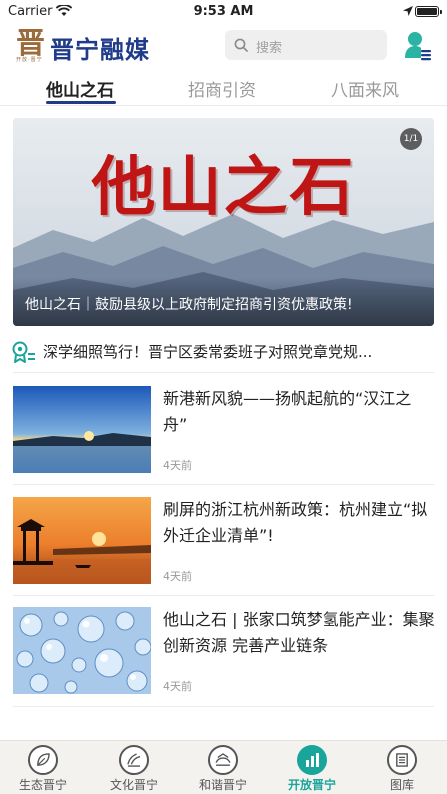 Image resolution: width=447 pixels, height=794 pixels. I want to click on location-arrow-icon, so click(408, 11).